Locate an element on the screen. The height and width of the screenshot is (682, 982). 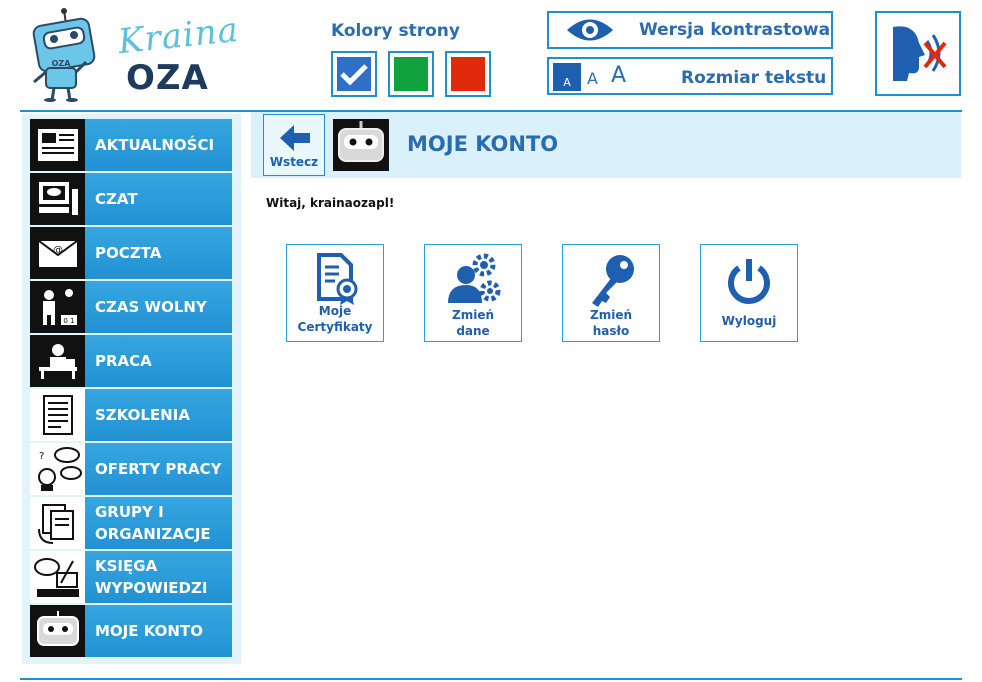
site-logo: OZA Kraina OZA is located at coordinates (133, 54).